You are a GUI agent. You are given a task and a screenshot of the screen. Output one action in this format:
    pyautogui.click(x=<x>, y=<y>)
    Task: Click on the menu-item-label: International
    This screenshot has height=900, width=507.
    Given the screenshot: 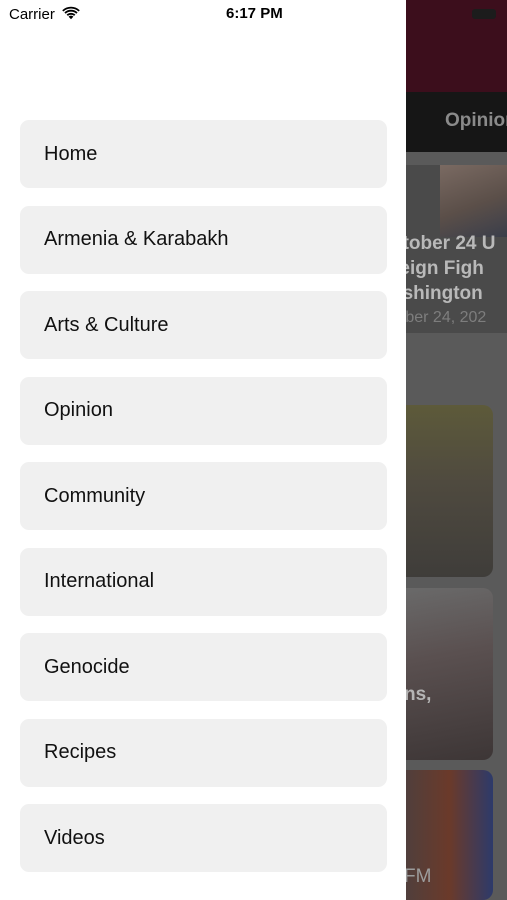 What is the action you would take?
    pyautogui.click(x=99, y=581)
    